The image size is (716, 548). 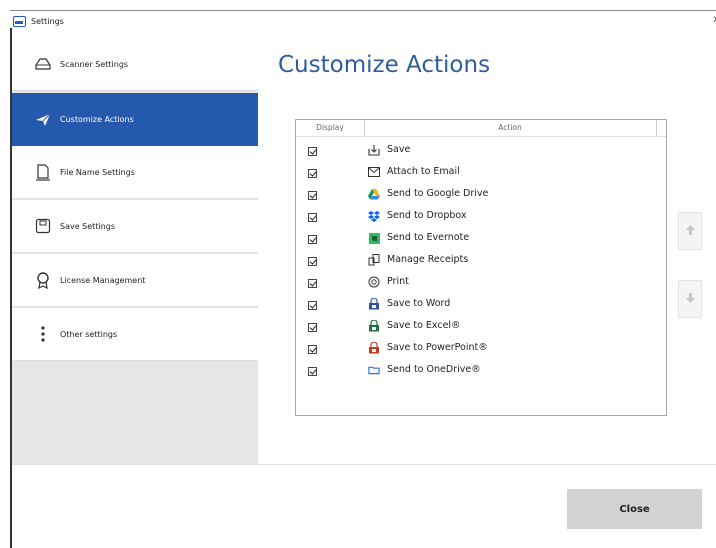 What do you see at coordinates (428, 237) in the screenshot?
I see `action-label: Send to Evernote` at bounding box center [428, 237].